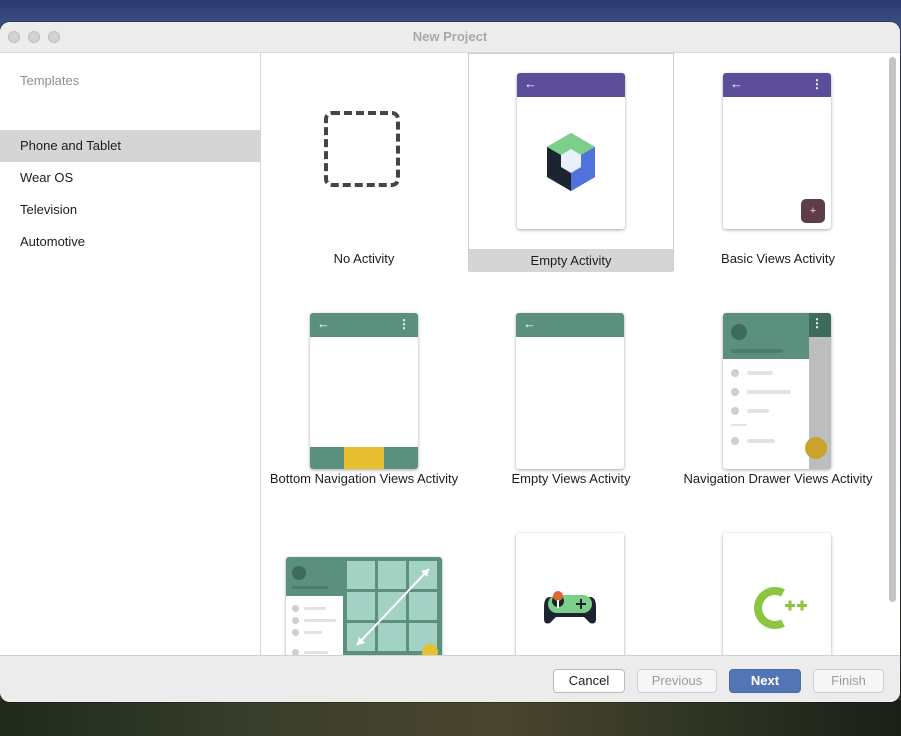 Image resolution: width=901 pixels, height=736 pixels. Describe the element at coordinates (677, 681) in the screenshot. I see `previous-button: Previous` at that location.